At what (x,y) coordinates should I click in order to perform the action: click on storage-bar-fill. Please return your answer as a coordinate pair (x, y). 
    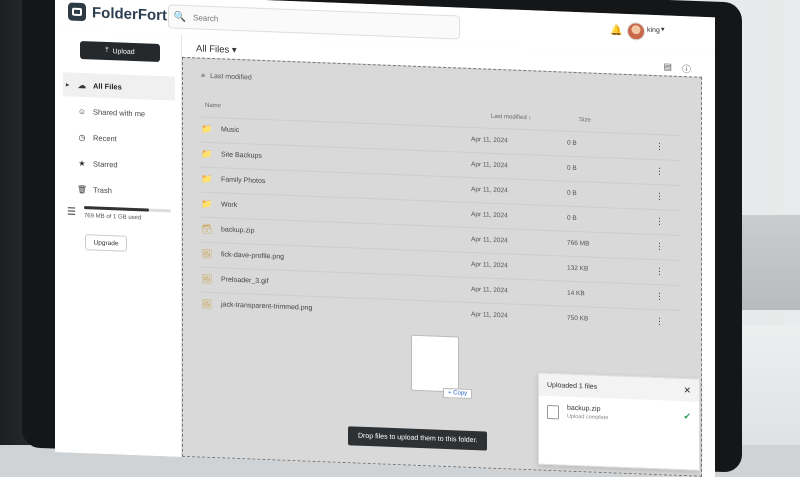
    Looking at the image, I should click on (116, 209).